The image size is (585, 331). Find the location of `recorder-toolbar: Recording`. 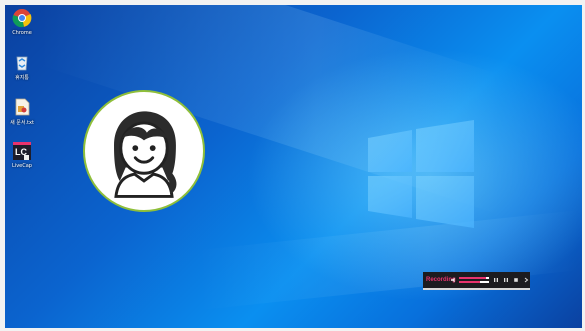

recorder-toolbar: Recording is located at coordinates (476, 281).